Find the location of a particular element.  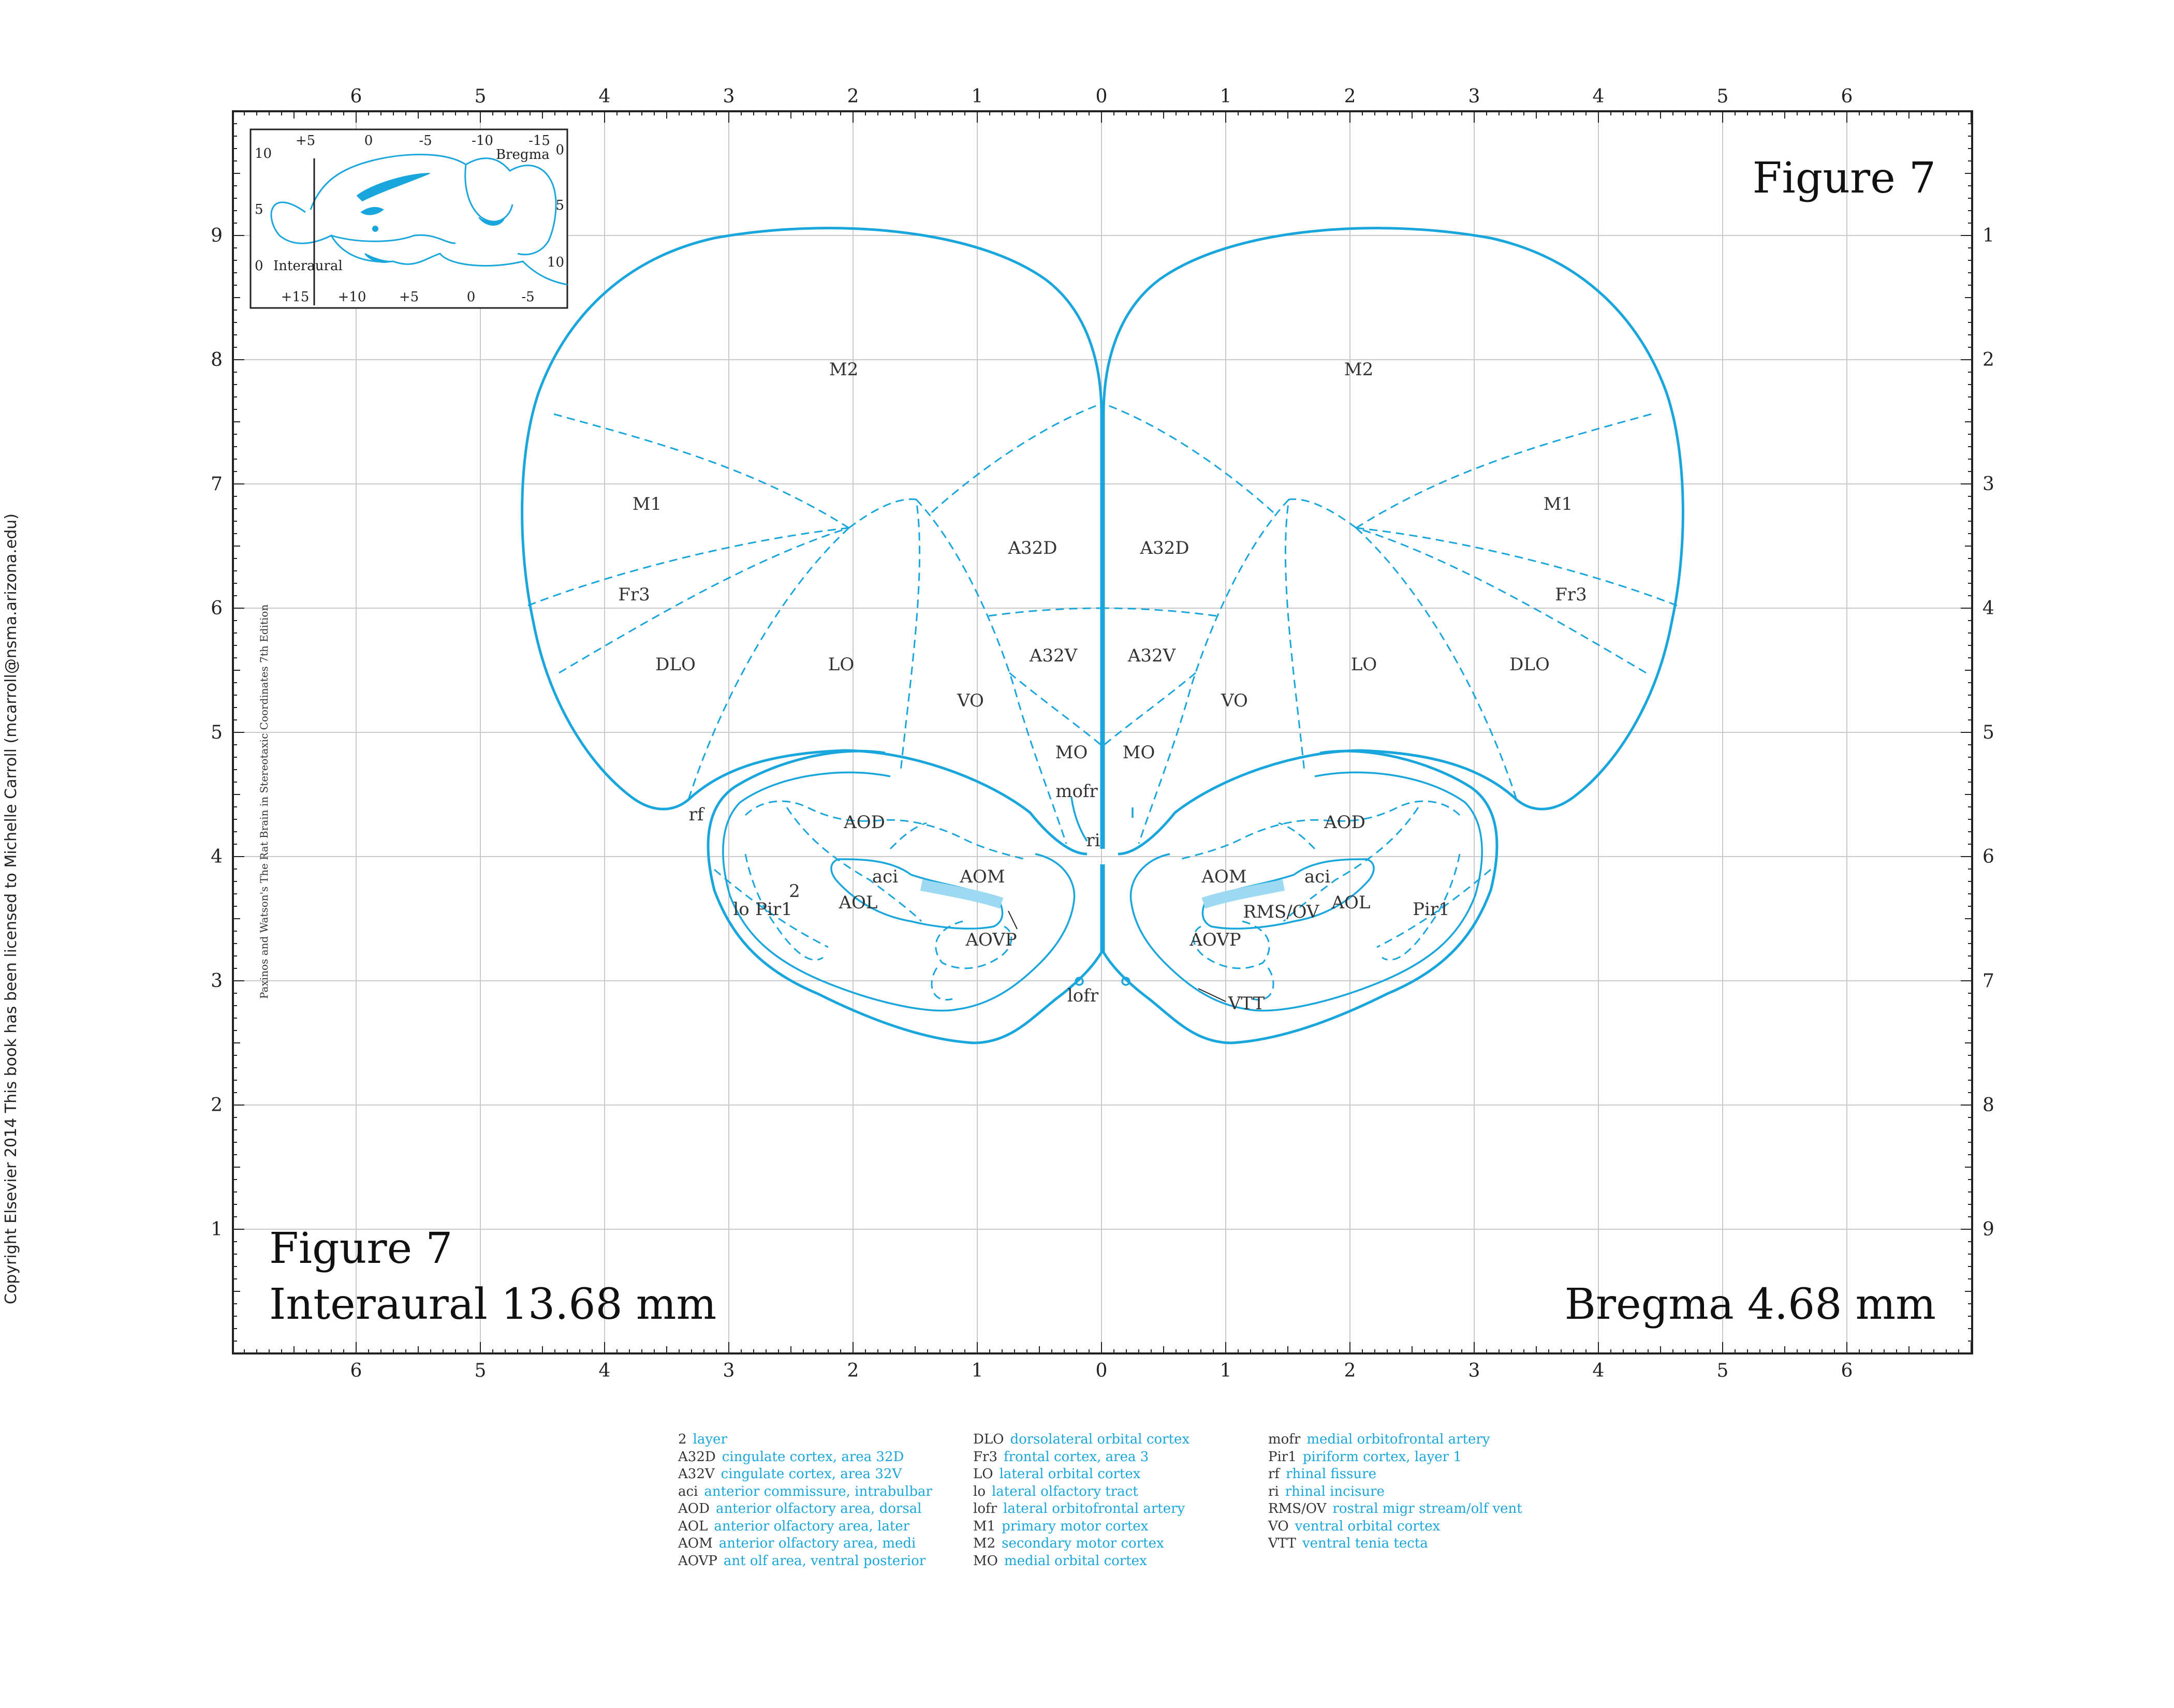

bottom-axis-label: 6 is located at coordinates (356, 1370).